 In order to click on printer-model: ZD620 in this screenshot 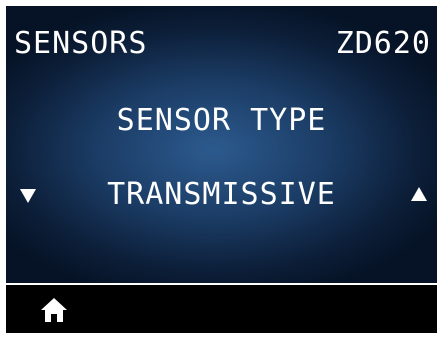, I will do `click(383, 43)`.